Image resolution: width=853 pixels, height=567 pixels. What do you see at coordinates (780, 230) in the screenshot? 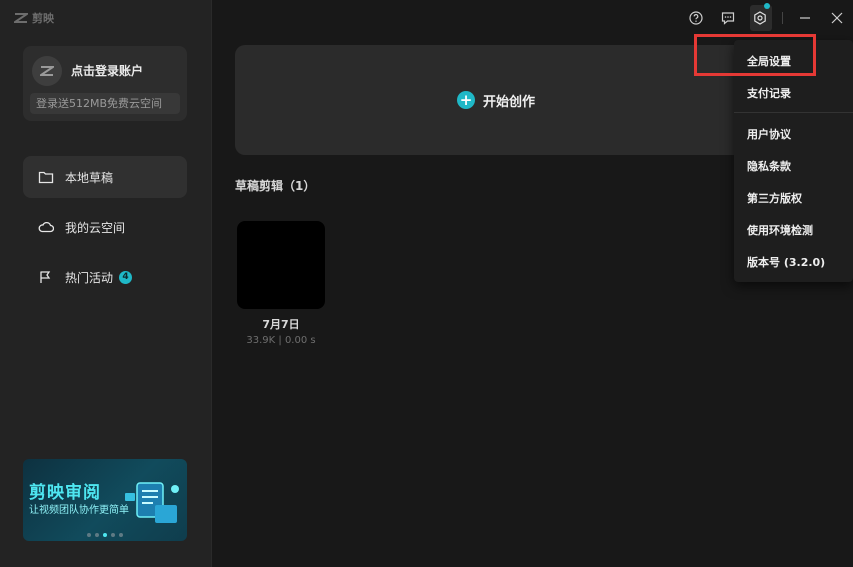
I see `menu-item-environment-check: 使用环境检测` at bounding box center [780, 230].